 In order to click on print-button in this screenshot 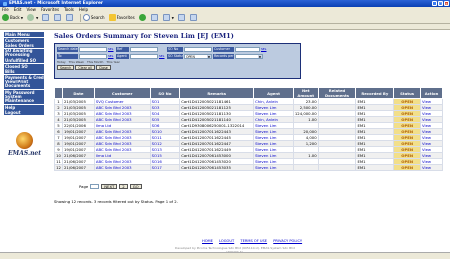, I will do `click(181, 17)`.